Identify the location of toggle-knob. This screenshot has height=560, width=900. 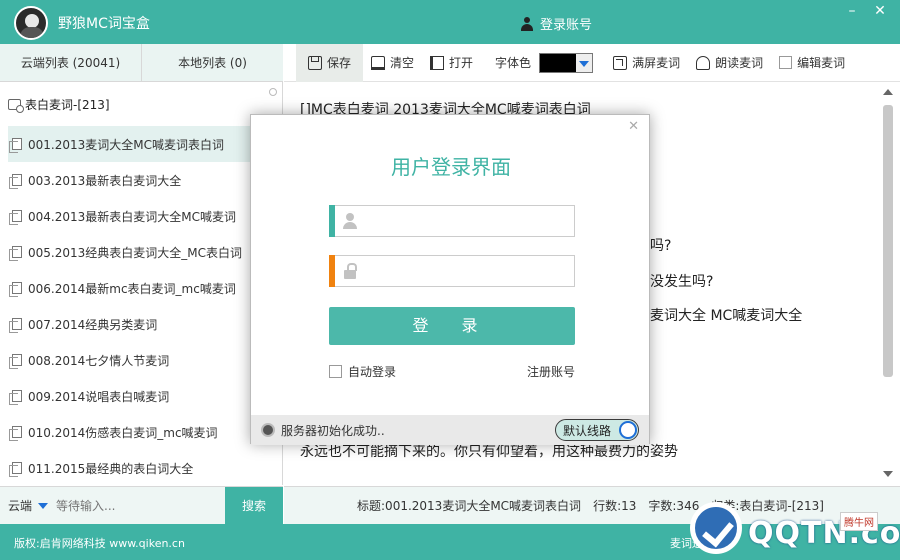
(628, 430).